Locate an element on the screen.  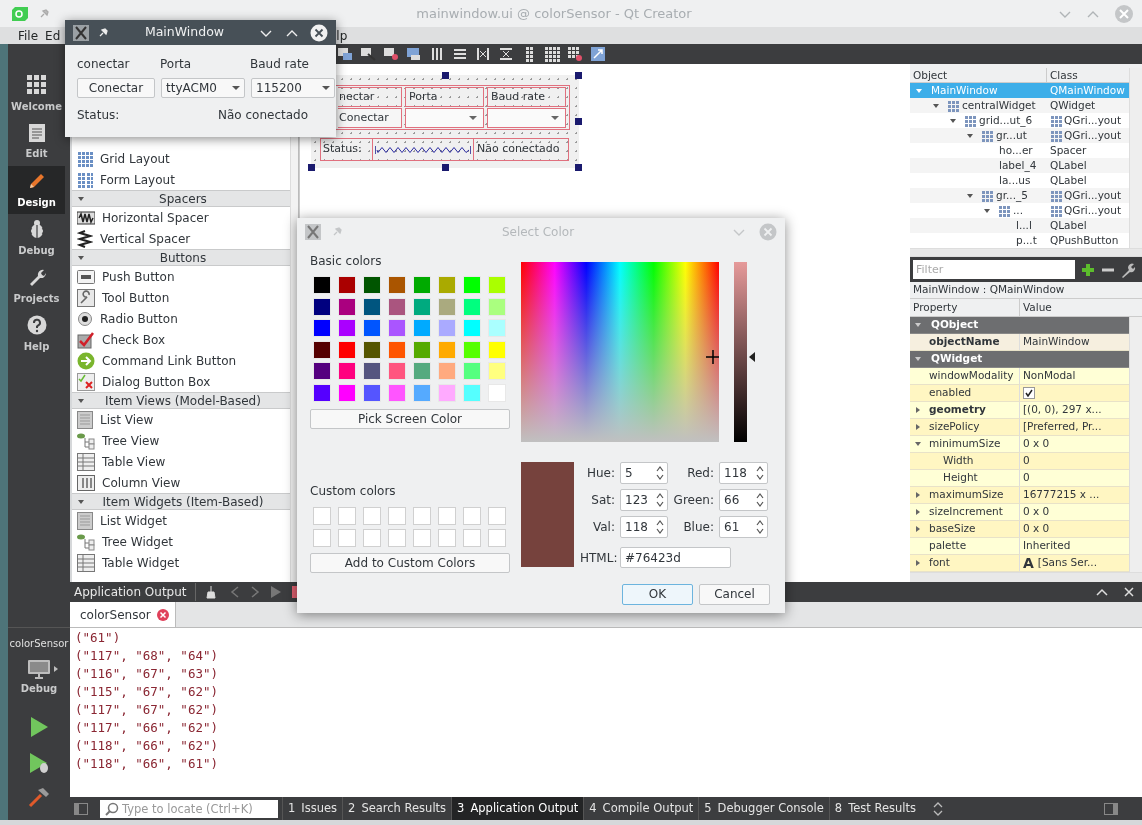
pane-button: 4 Compile Output is located at coordinates (641, 808).